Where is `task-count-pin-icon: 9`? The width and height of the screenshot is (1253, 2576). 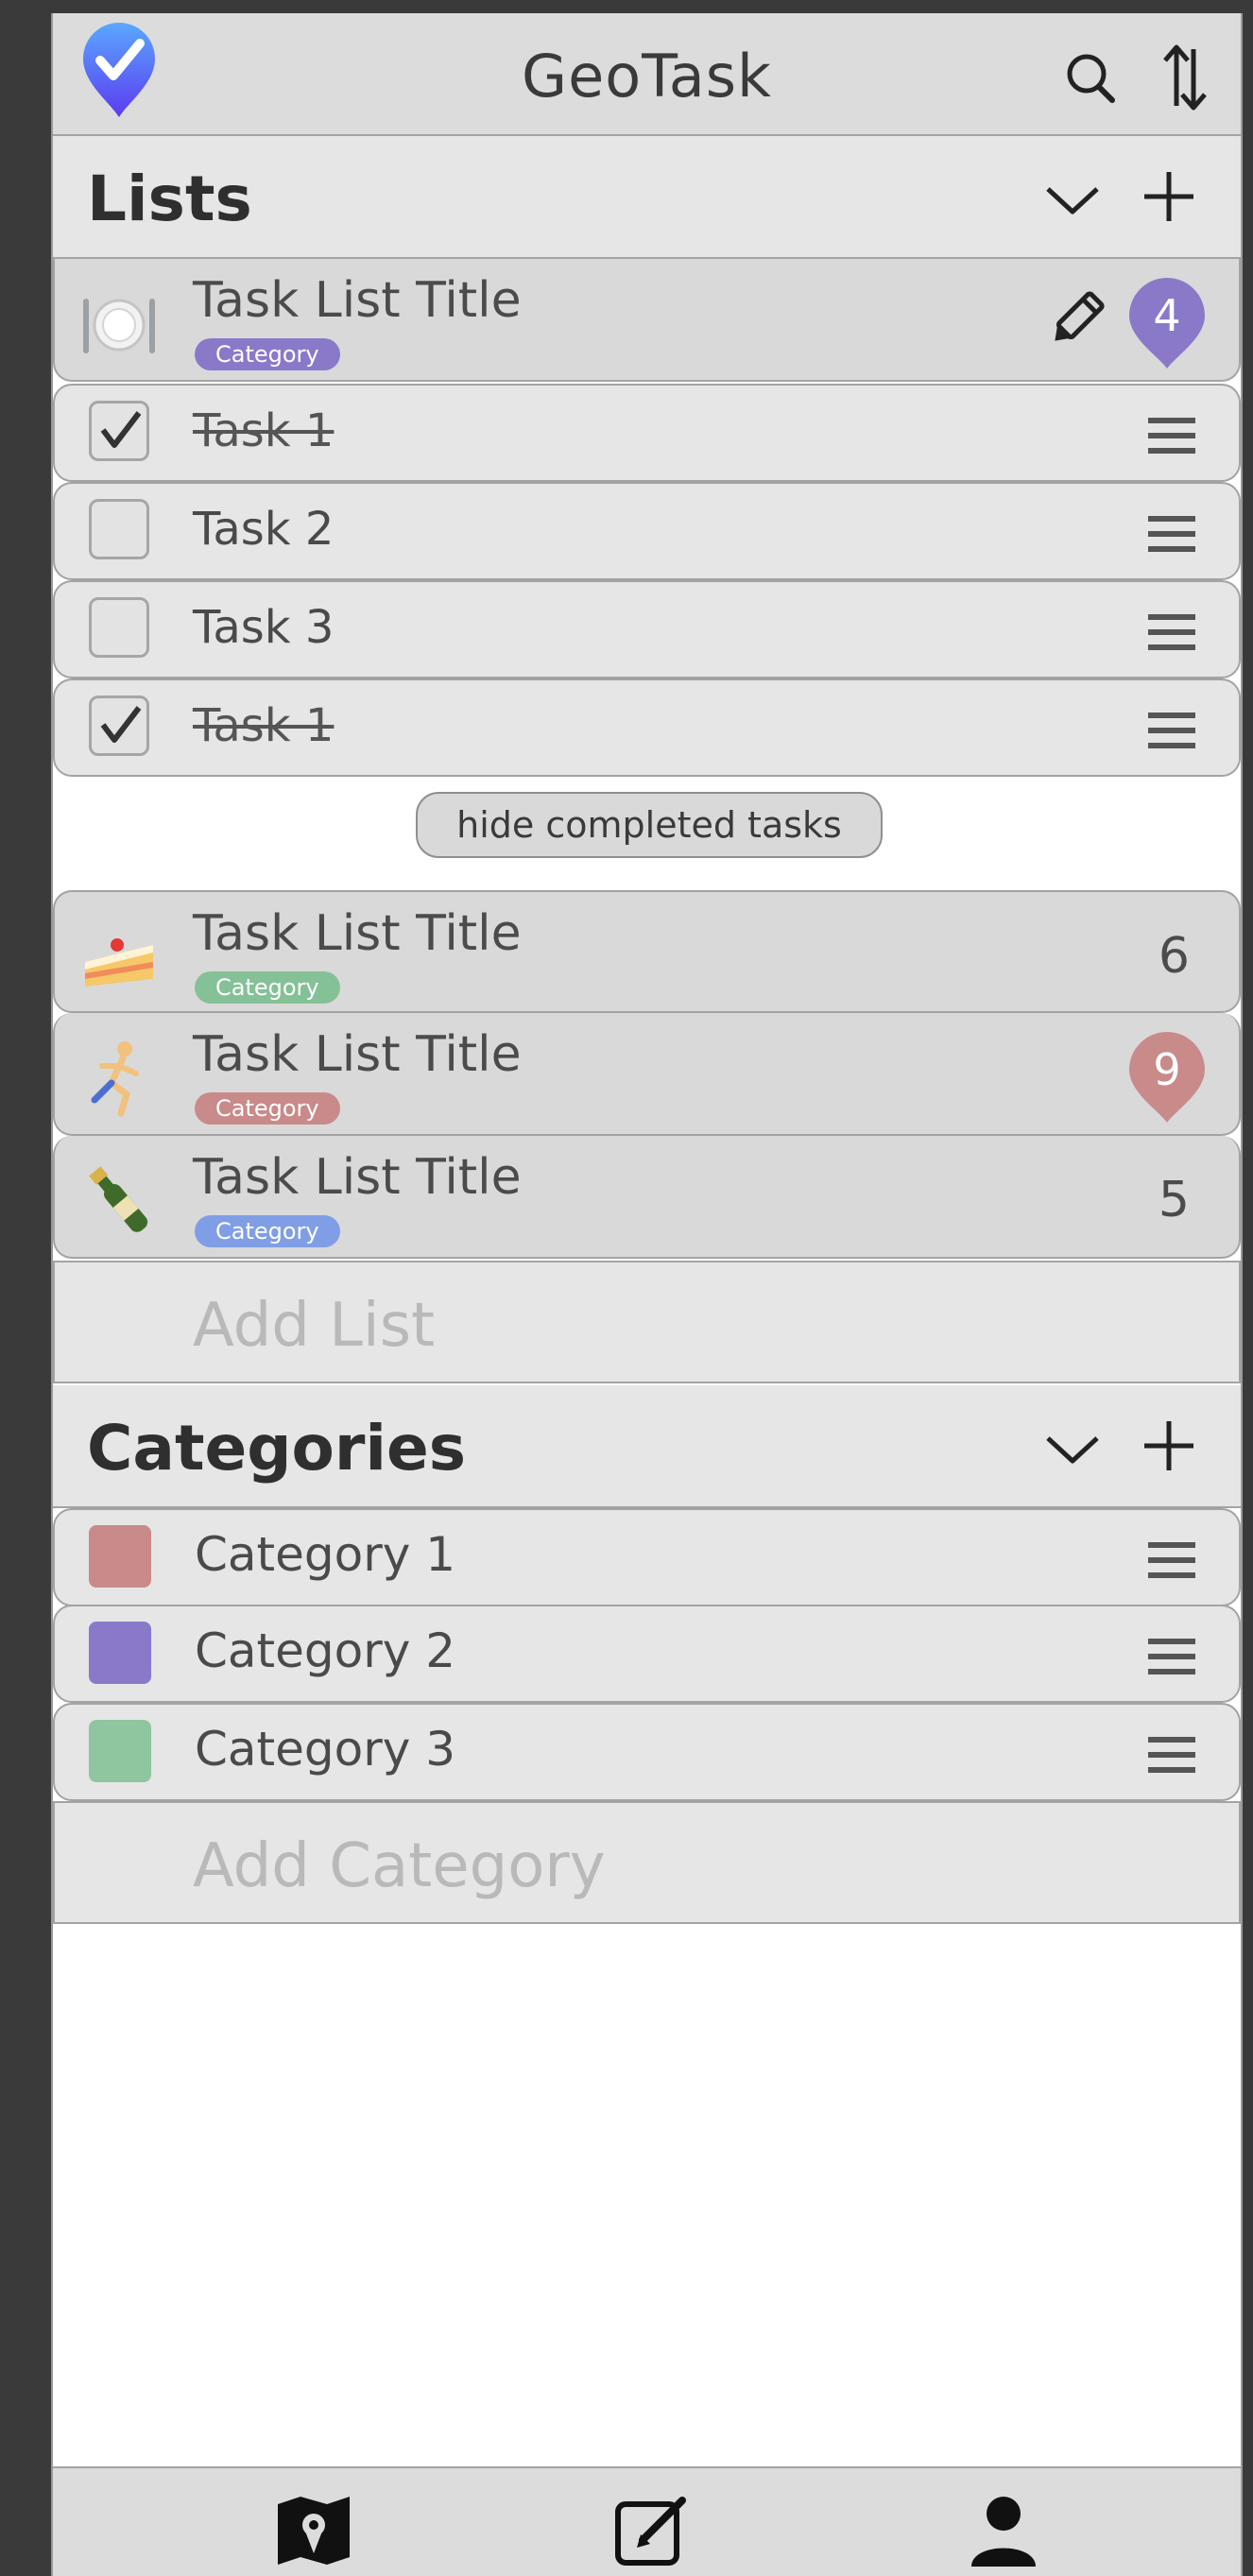 task-count-pin-icon: 9 is located at coordinates (1167, 1077).